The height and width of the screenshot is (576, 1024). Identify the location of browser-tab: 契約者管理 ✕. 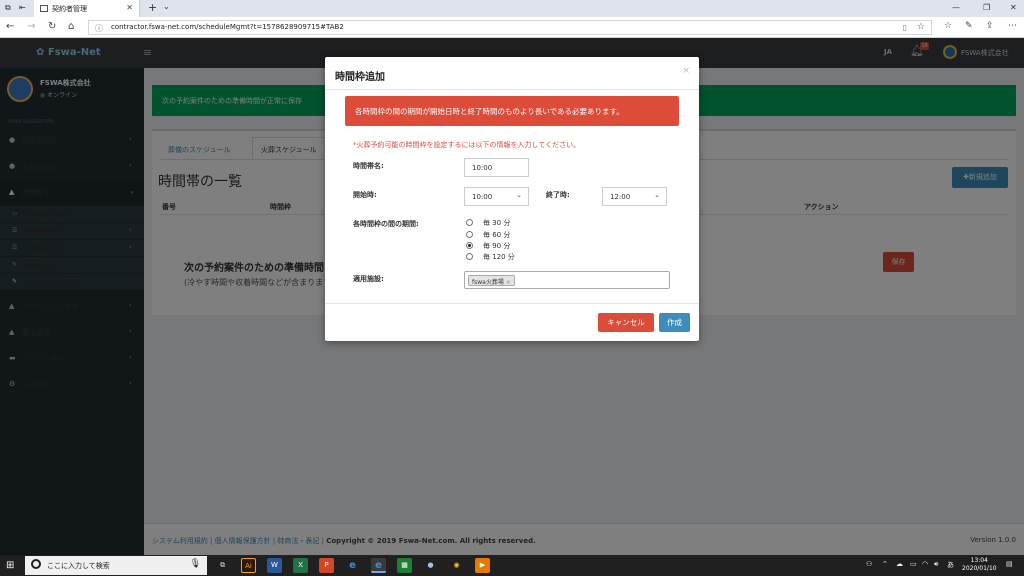
(87, 8).